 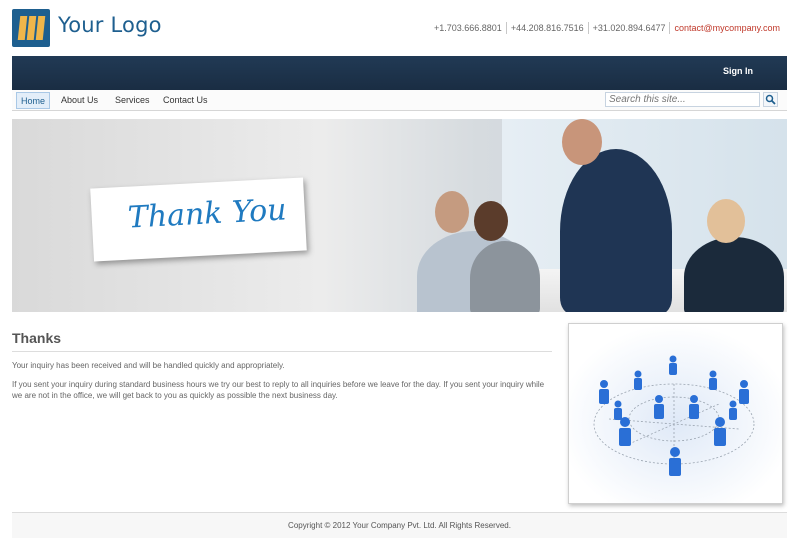 What do you see at coordinates (282, 341) in the screenshot?
I see `page-title: Thanks` at bounding box center [282, 341].